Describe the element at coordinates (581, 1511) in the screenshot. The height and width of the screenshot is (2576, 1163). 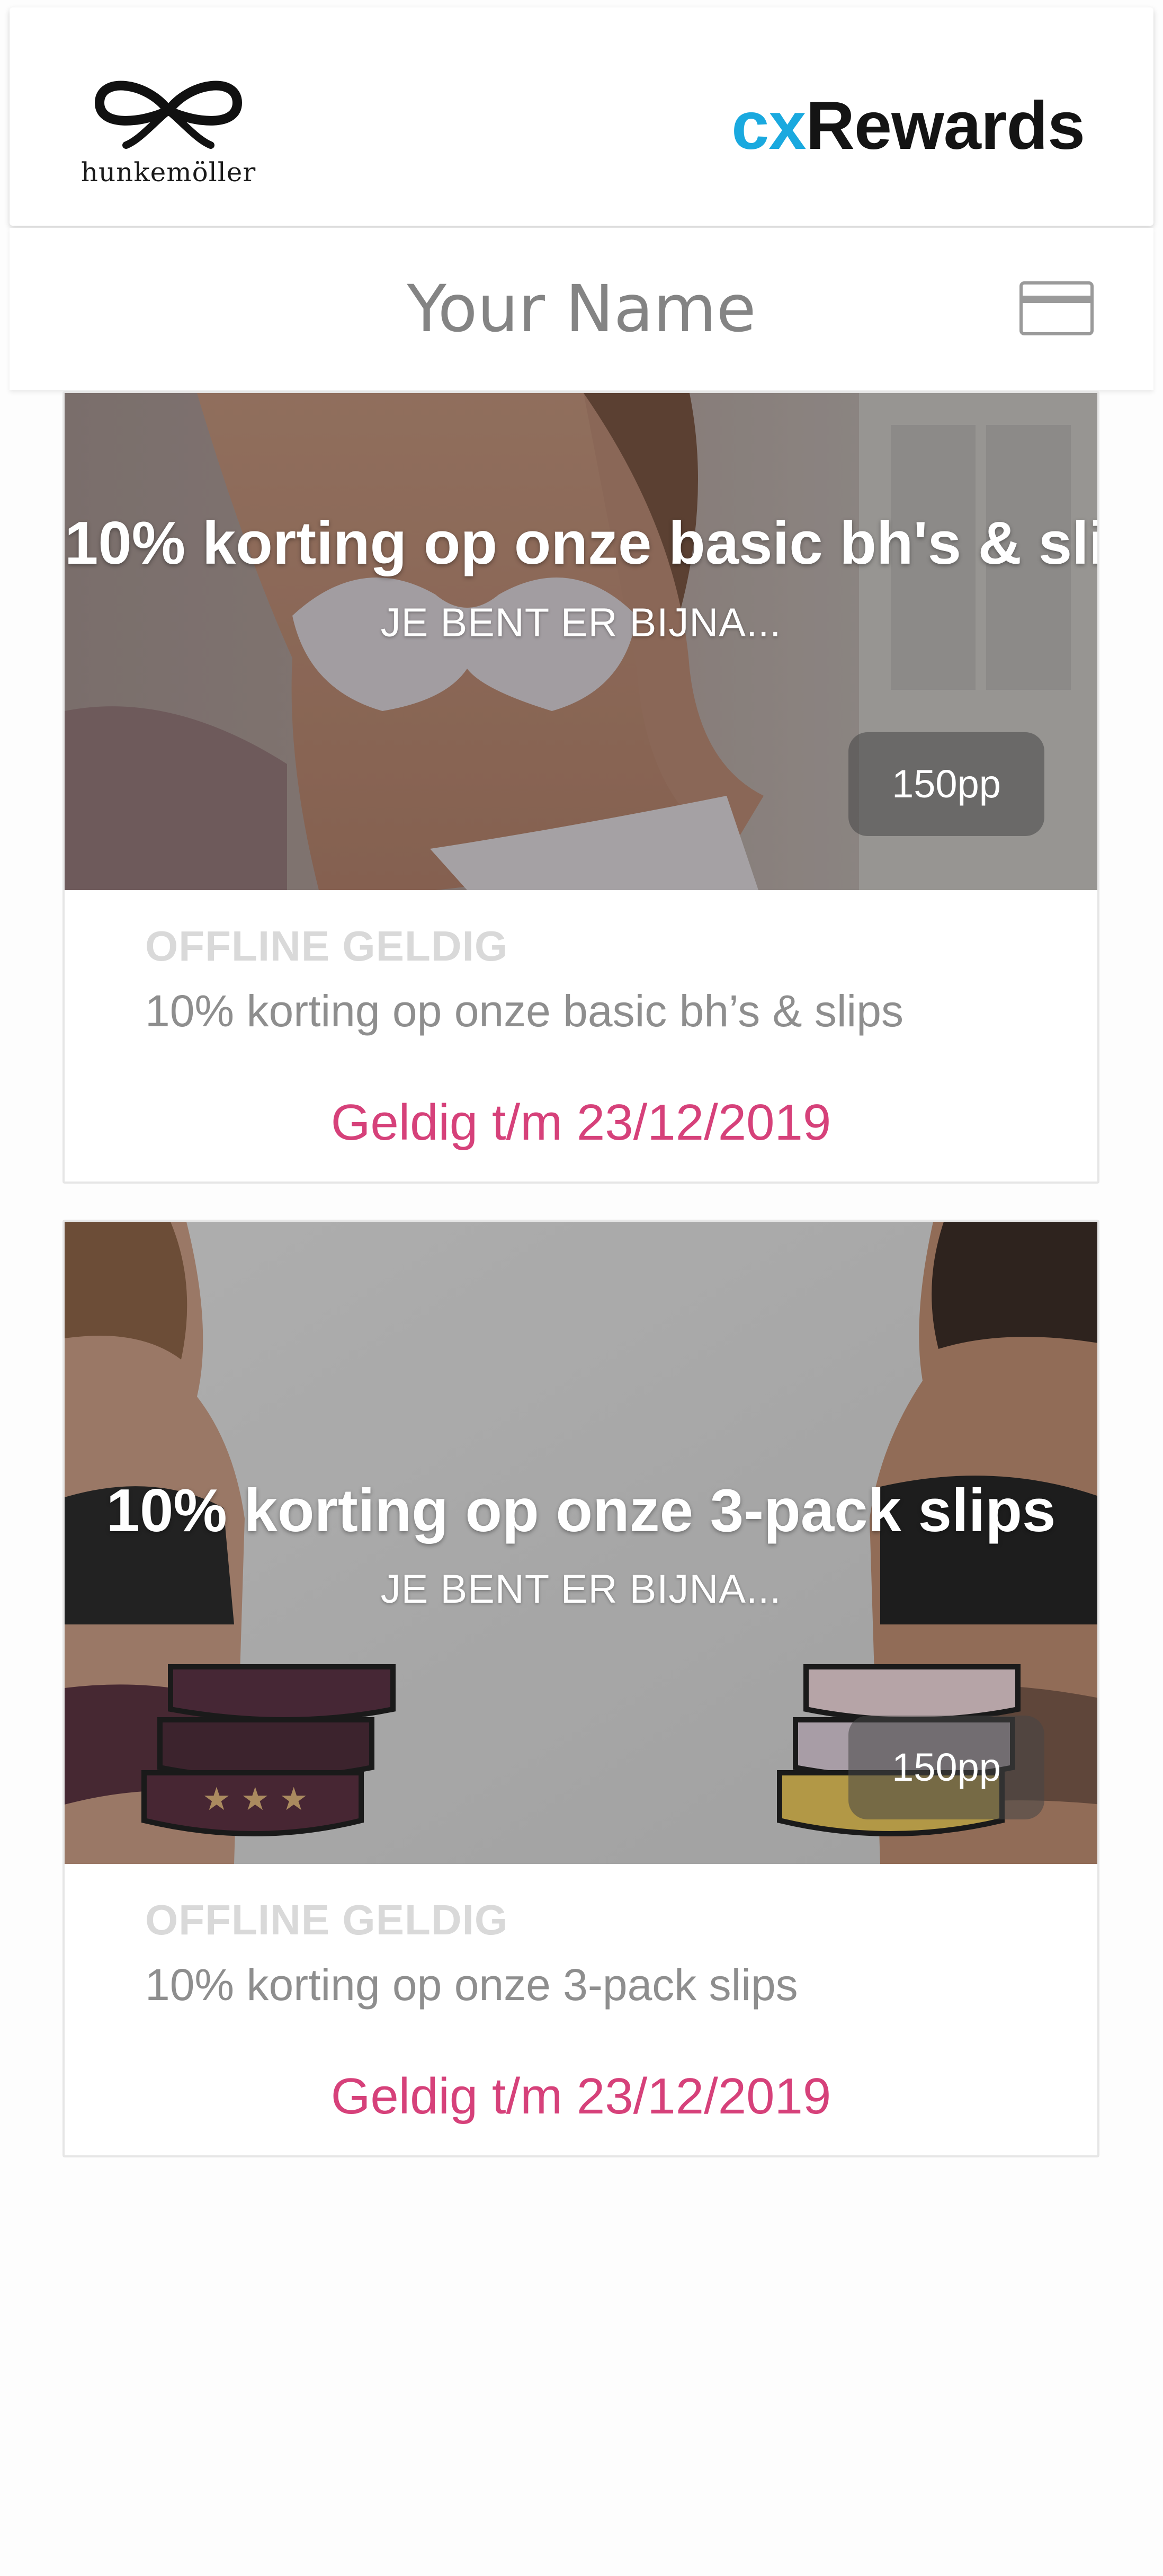
I see `reward-overlay-title: 10% korting op onze 3-pack slips` at that location.